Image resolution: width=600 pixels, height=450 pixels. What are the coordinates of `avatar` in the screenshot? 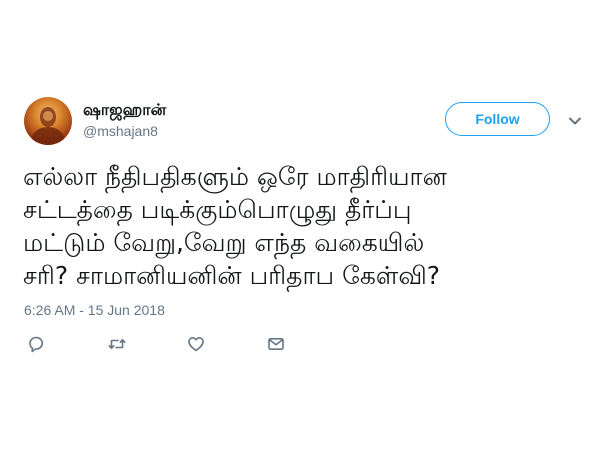 It's located at (48, 121).